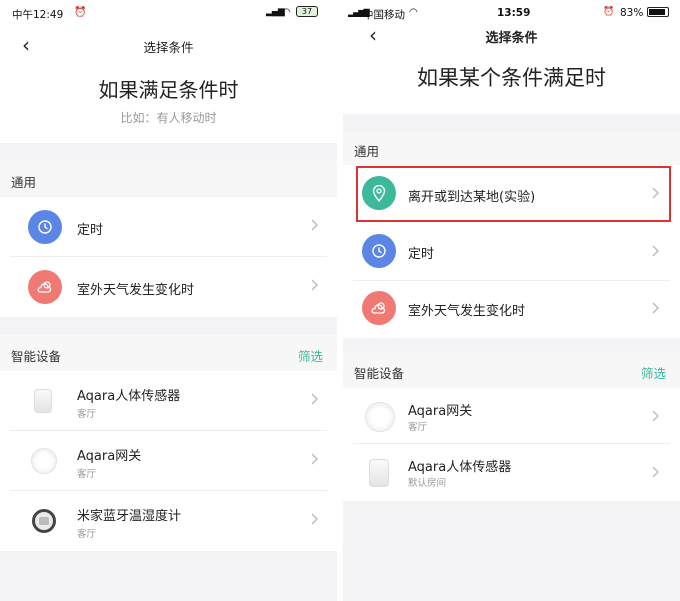 This screenshot has height=601, width=680. I want to click on hint-text: 比如：有人移动时, so click(168, 118).